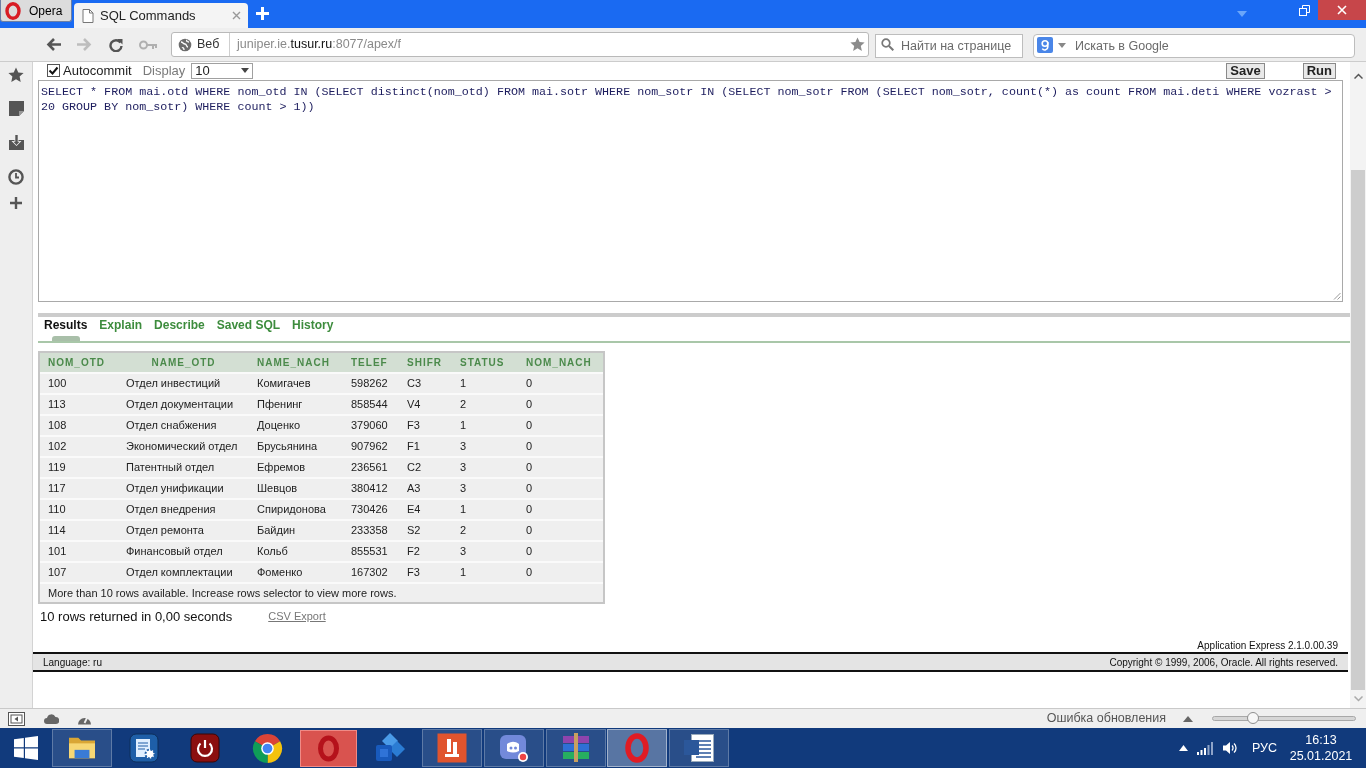 The width and height of the screenshot is (1366, 768). I want to click on chat-bubble-icon, so click(513, 748).